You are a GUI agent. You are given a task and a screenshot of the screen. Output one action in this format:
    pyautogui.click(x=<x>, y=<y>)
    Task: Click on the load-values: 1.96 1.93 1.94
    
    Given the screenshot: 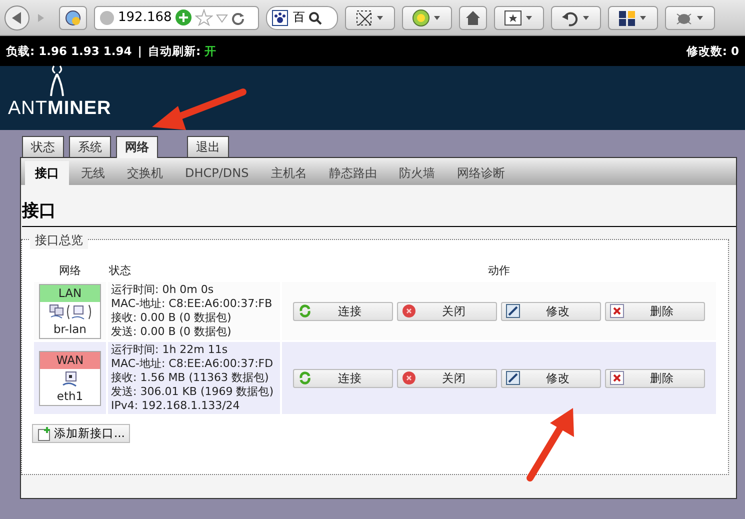 What is the action you would take?
    pyautogui.click(x=85, y=51)
    